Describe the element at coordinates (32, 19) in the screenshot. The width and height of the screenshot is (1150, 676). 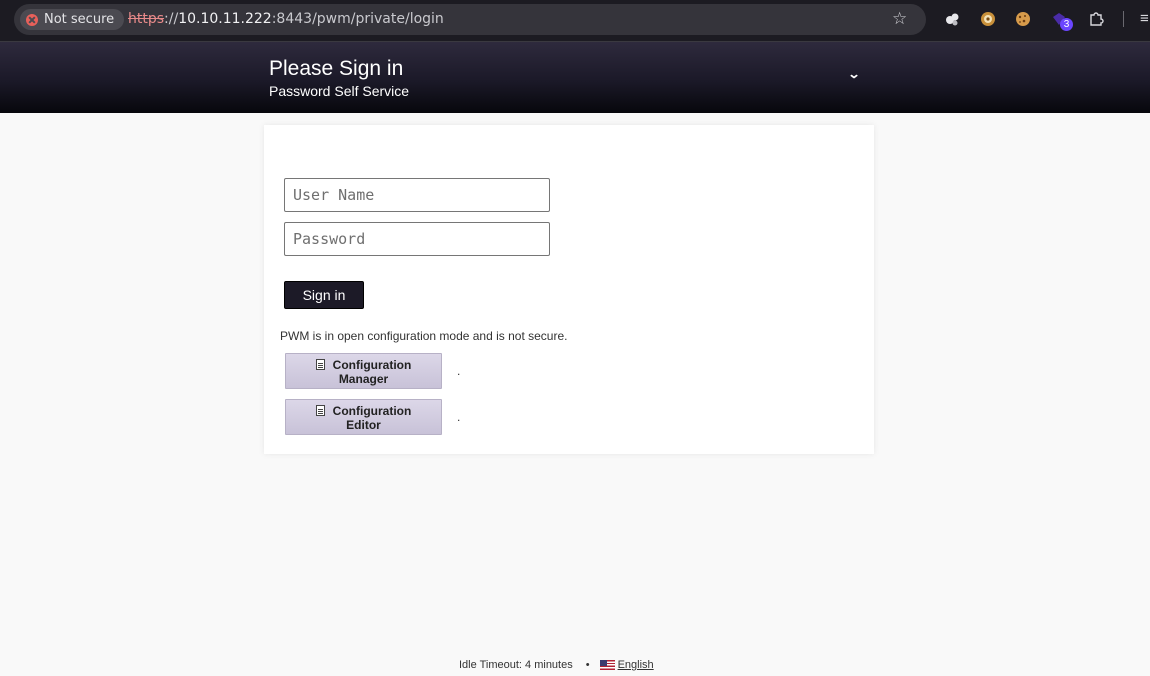
I see `not-secure-icon` at that location.